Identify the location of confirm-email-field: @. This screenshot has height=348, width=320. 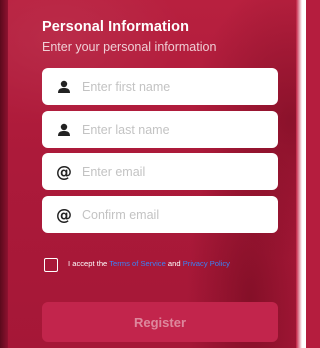
(160, 214).